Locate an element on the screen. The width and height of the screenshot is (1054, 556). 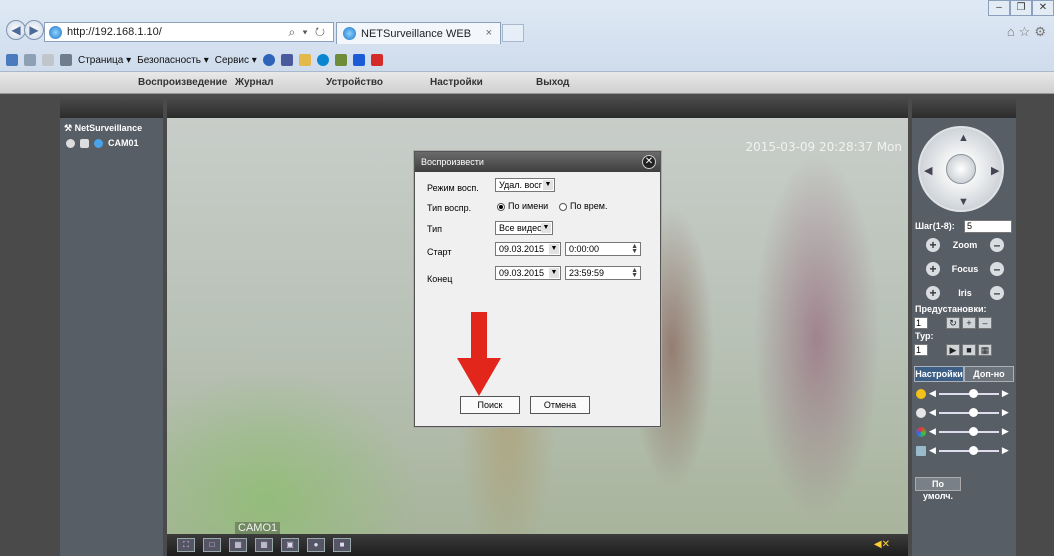
tour-play-icon: ▶ is located at coordinates (953, 350).